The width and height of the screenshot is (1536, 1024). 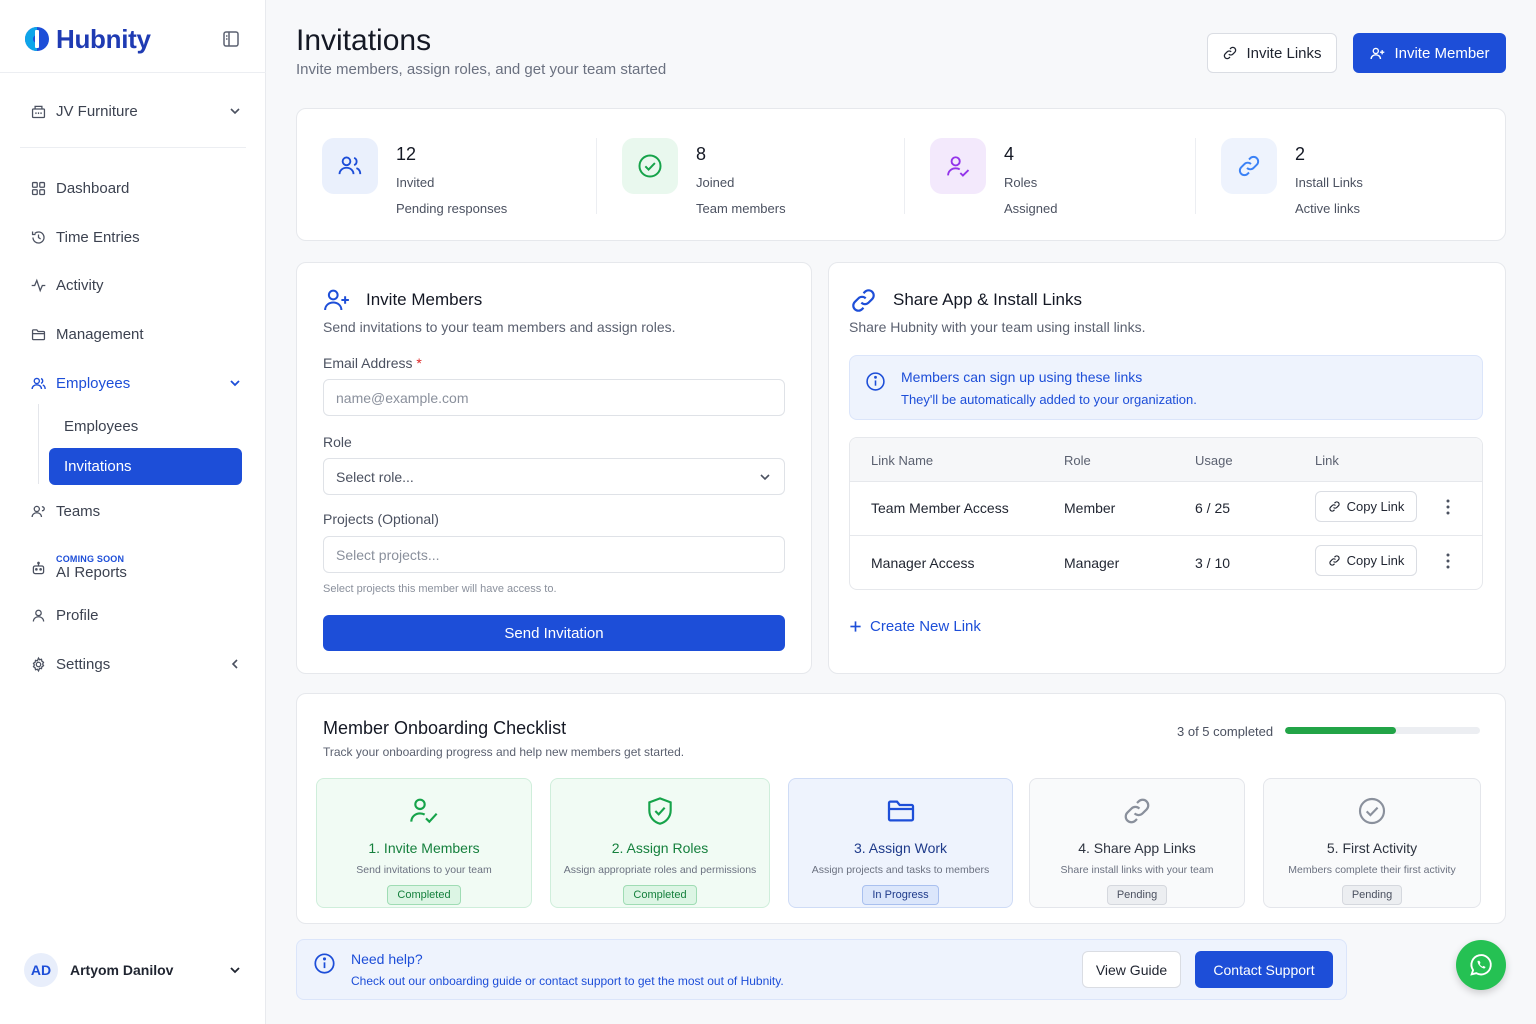 I want to click on user-plus-icon, so click(x=336, y=300).